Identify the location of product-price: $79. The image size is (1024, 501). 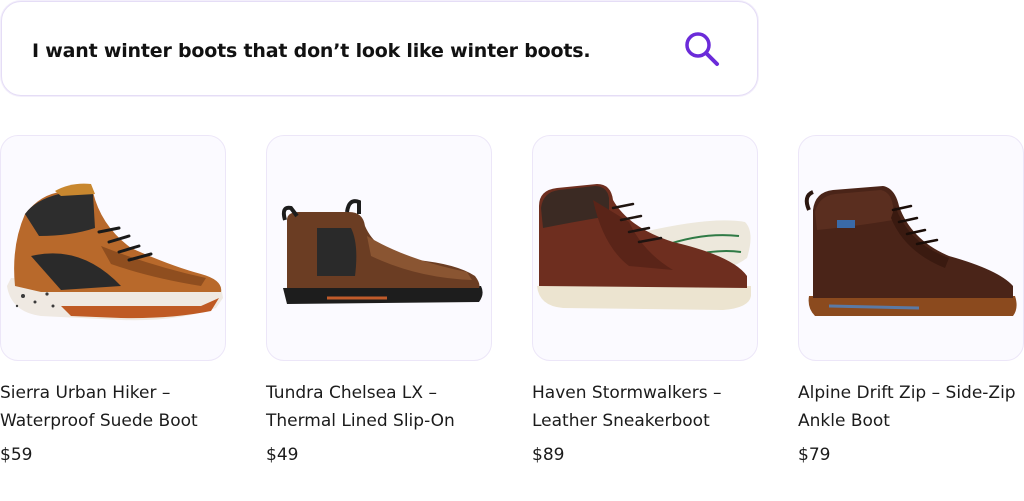
(814, 455).